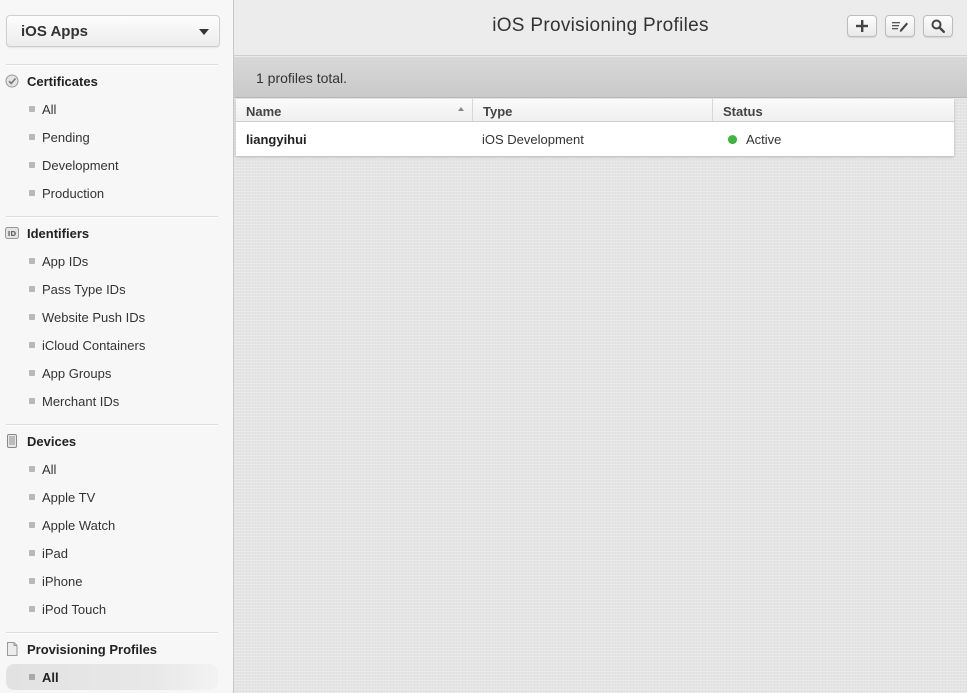  I want to click on search-icon, so click(938, 26).